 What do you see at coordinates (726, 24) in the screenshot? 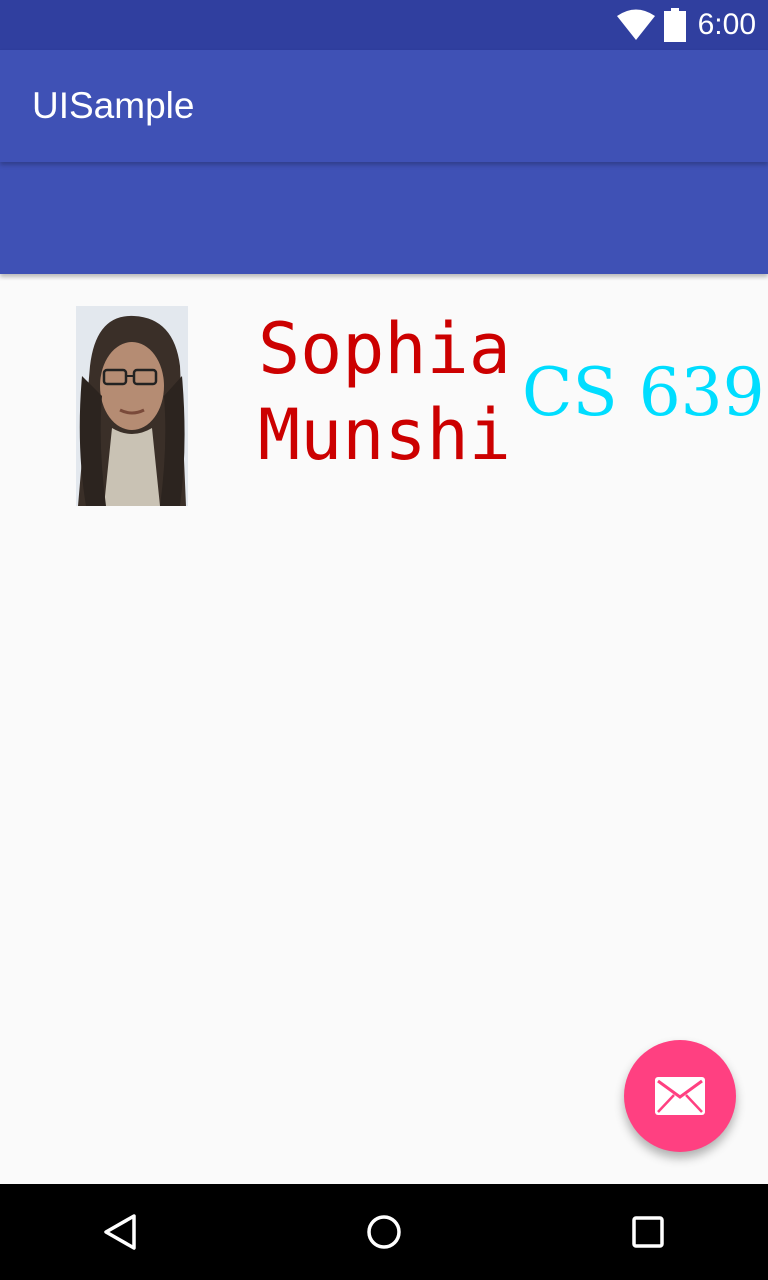
I see `status-clock: 6:00` at bounding box center [726, 24].